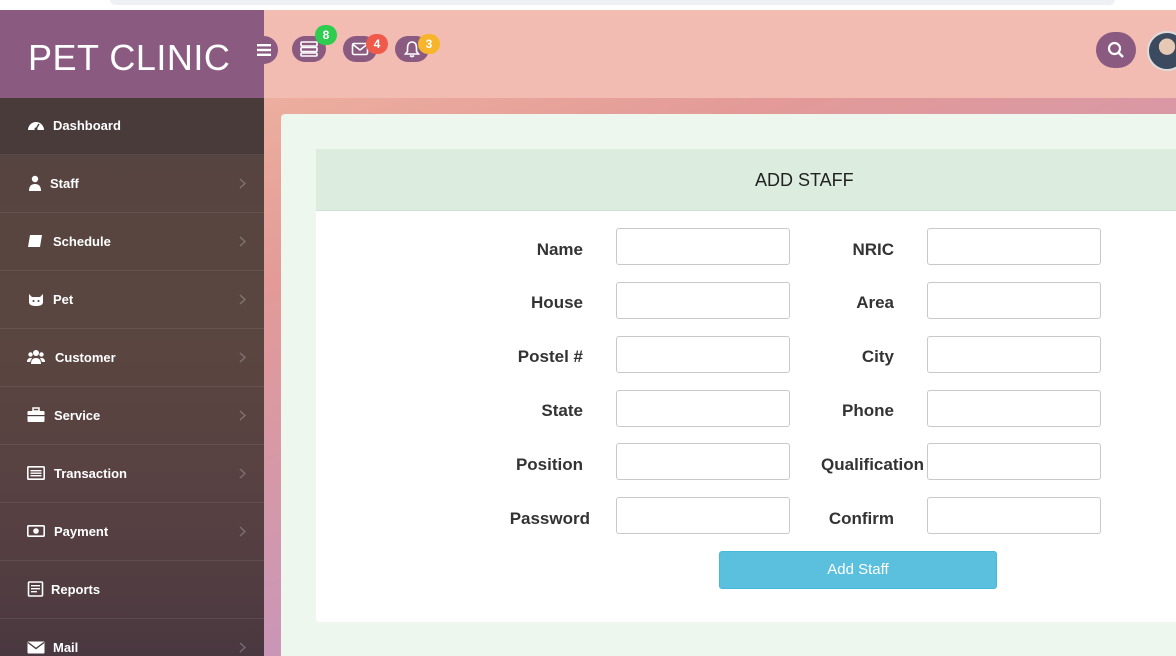 The width and height of the screenshot is (1176, 656). I want to click on report-icon, so click(35, 589).